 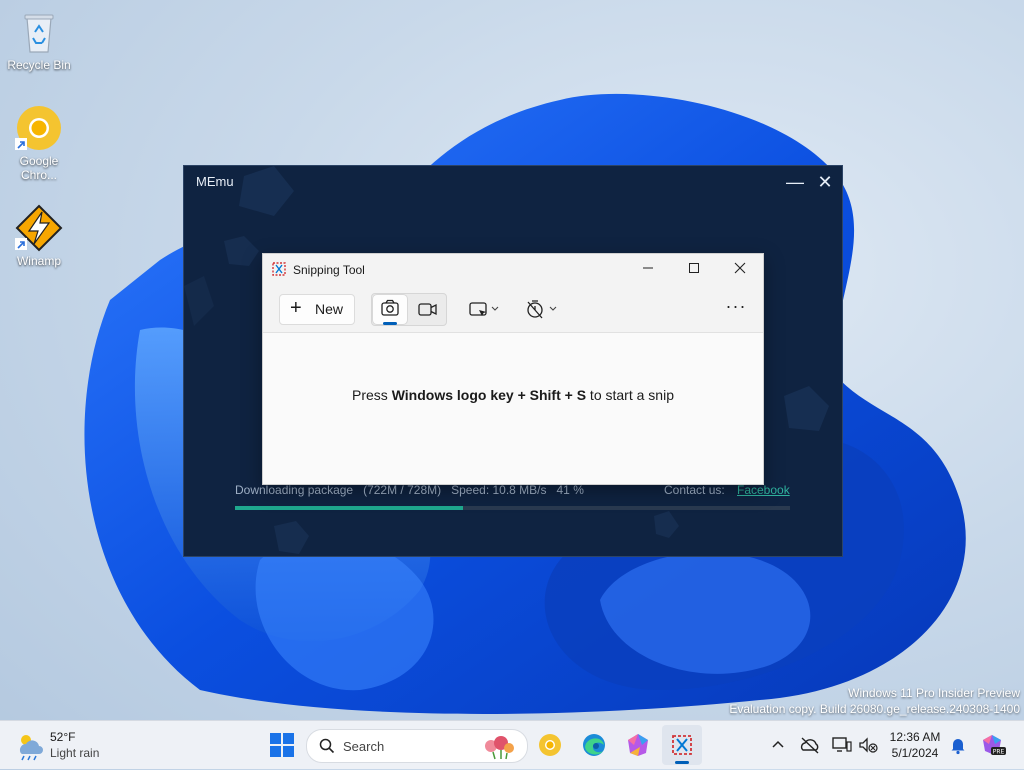 I want to click on copilot-preview-button: PRE, so click(x=993, y=745).